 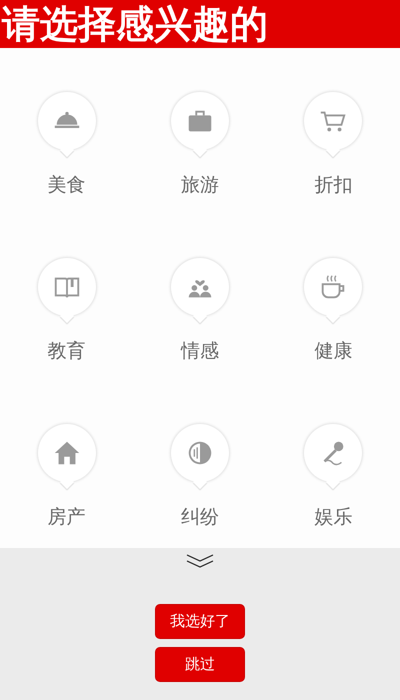 I want to click on category-label: 美食, so click(x=67, y=185).